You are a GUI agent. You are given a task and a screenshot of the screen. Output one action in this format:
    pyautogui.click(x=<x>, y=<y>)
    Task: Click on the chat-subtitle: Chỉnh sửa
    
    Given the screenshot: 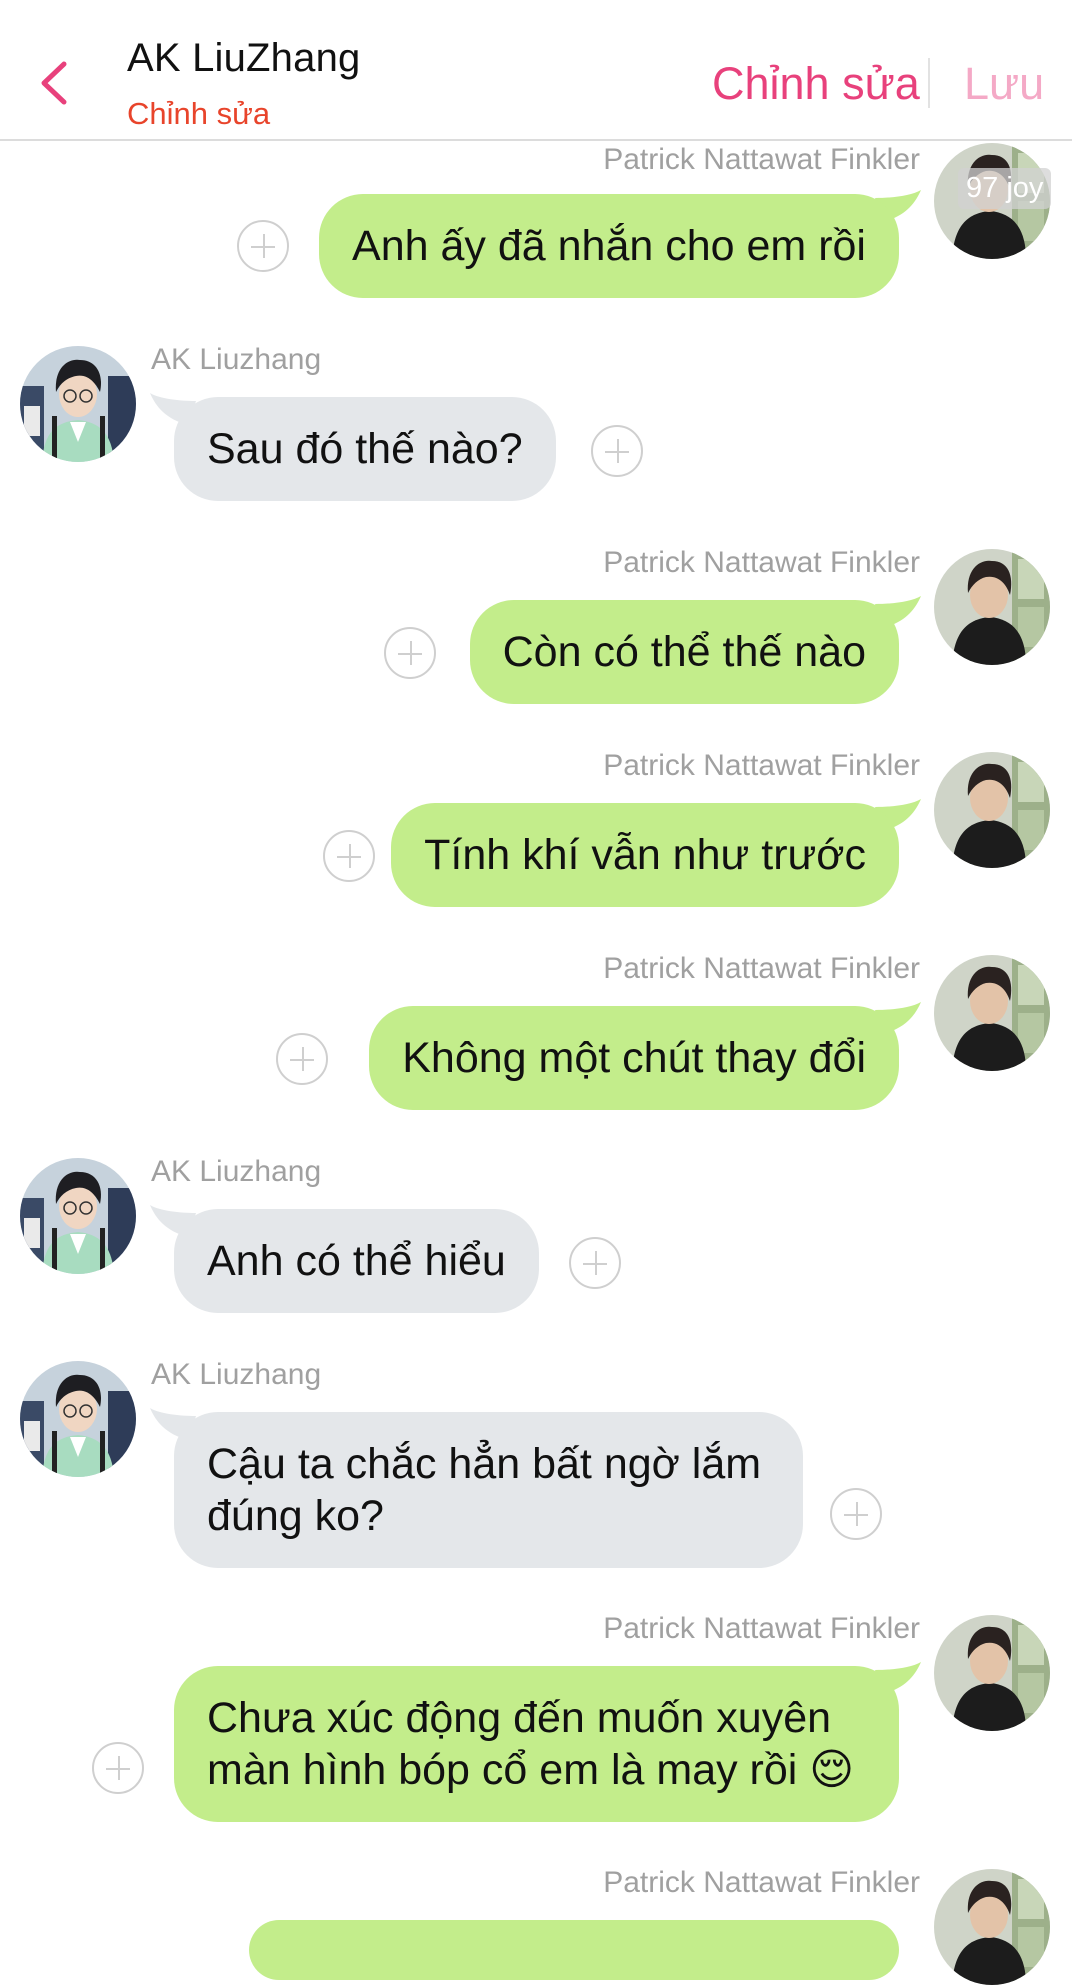 What is the action you would take?
    pyautogui.click(x=198, y=114)
    